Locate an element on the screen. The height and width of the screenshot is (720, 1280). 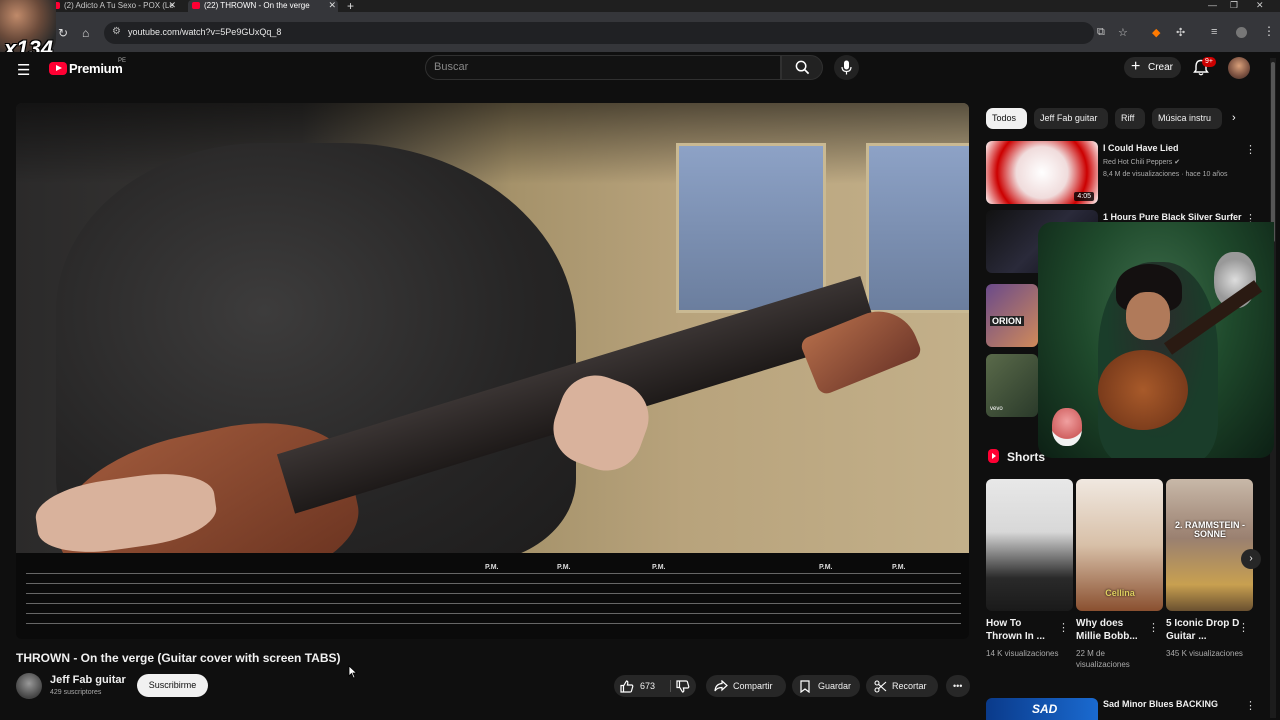
short-views: 345 K visualizaciones is located at coordinates (1204, 653).